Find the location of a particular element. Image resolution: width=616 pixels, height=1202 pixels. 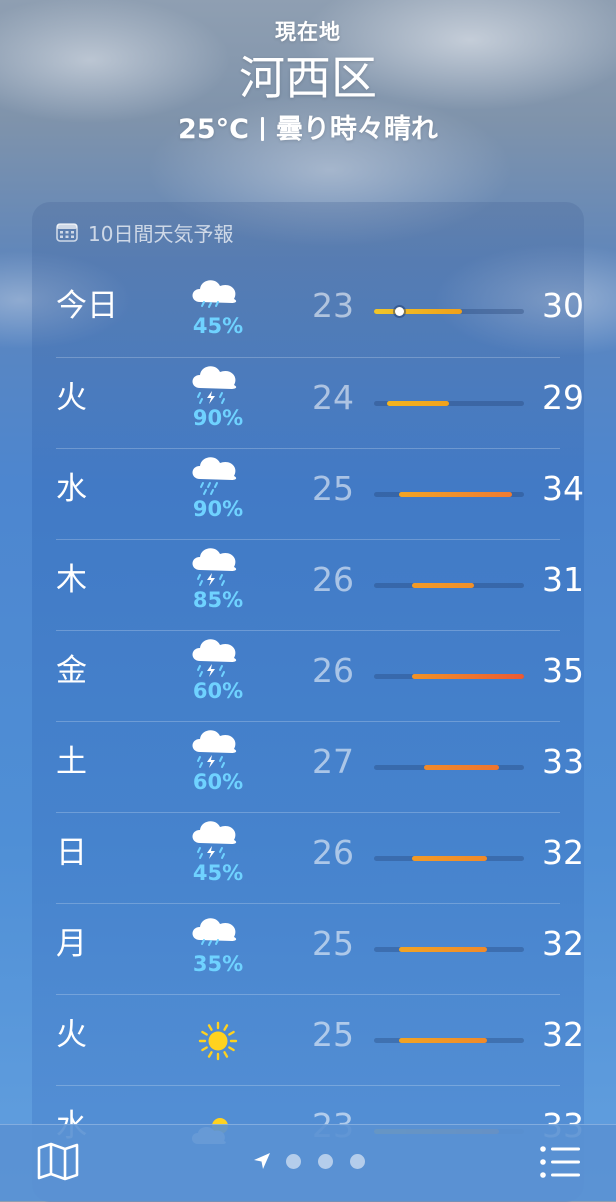

low-temperature: 24 is located at coordinates (333, 397).